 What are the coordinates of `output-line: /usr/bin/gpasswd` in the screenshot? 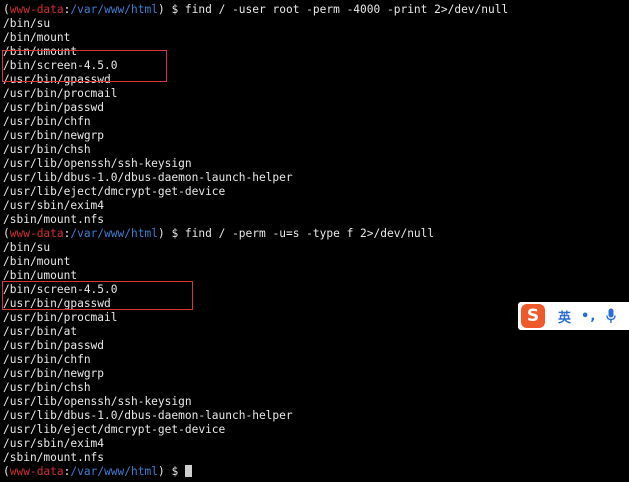 It's located at (57, 79).